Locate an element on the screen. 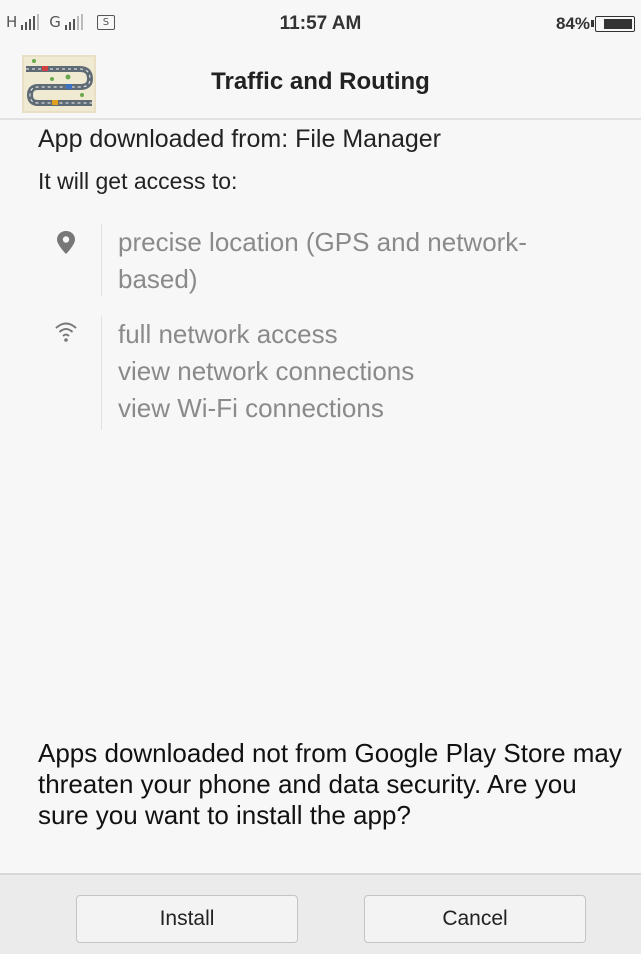  app-title: Traffic and Routing is located at coordinates (320, 81).